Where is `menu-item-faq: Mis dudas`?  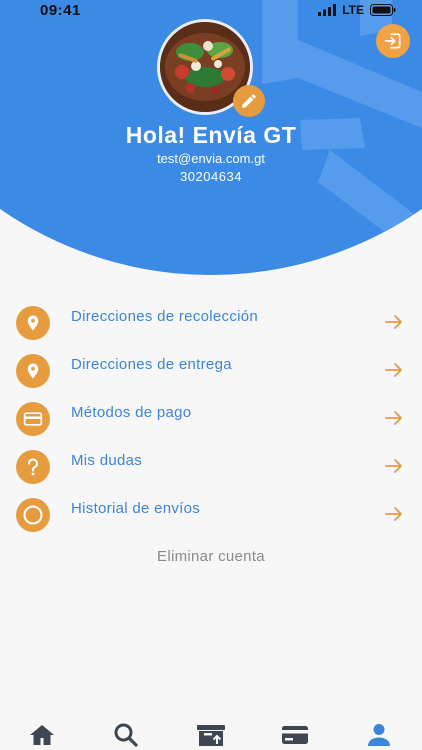 menu-item-faq: Mis dudas is located at coordinates (211, 466).